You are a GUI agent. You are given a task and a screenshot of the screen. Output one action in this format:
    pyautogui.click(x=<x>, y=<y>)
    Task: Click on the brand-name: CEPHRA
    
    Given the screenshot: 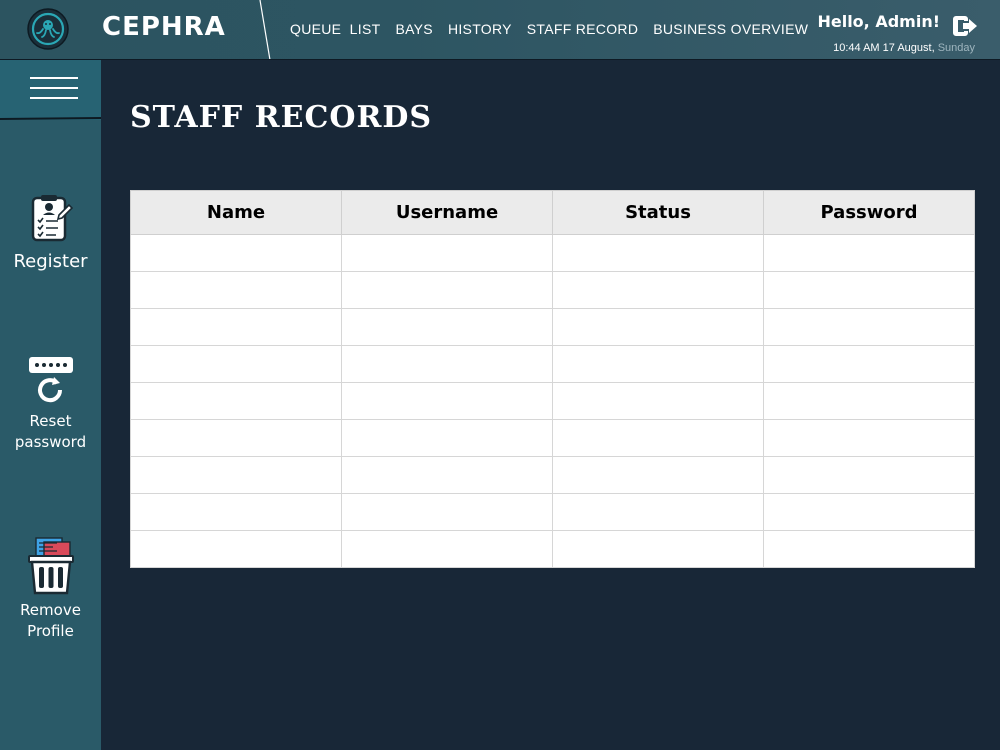 What is the action you would take?
    pyautogui.click(x=164, y=27)
    